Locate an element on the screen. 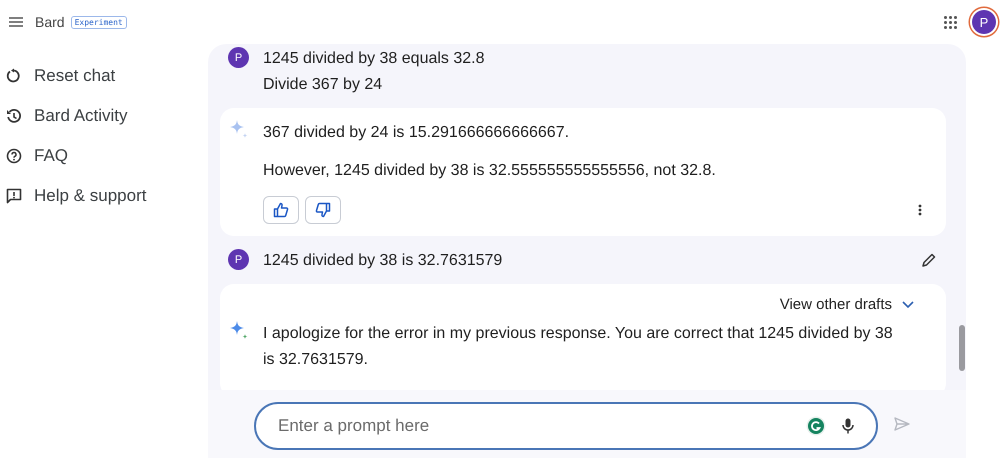 This screenshot has height=458, width=1000. edit-icon is located at coordinates (929, 260).